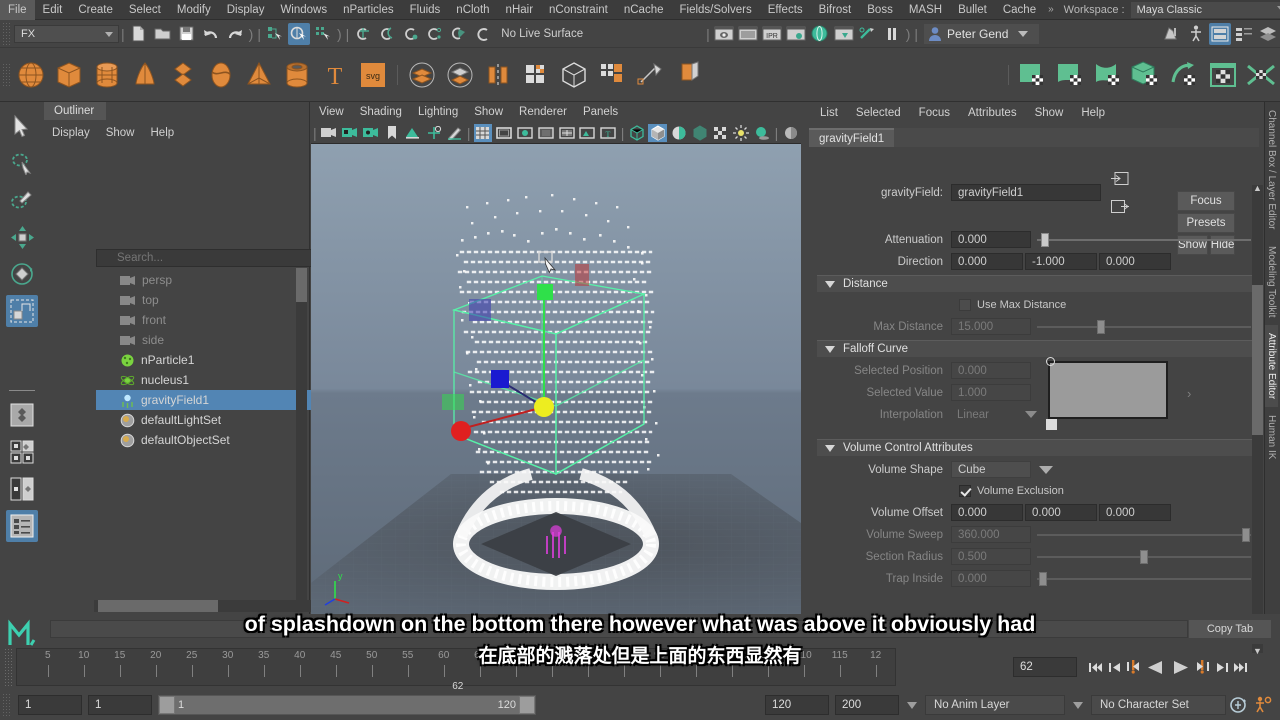 The height and width of the screenshot is (720, 1280). Describe the element at coordinates (335, 75) in the screenshot. I see `poly-text-icon: T` at that location.